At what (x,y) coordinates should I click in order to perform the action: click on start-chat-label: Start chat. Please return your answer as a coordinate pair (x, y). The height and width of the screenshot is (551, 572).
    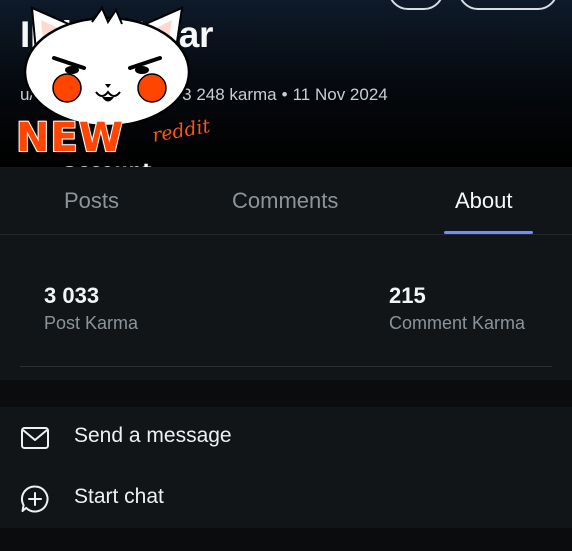
    Looking at the image, I should click on (119, 496).